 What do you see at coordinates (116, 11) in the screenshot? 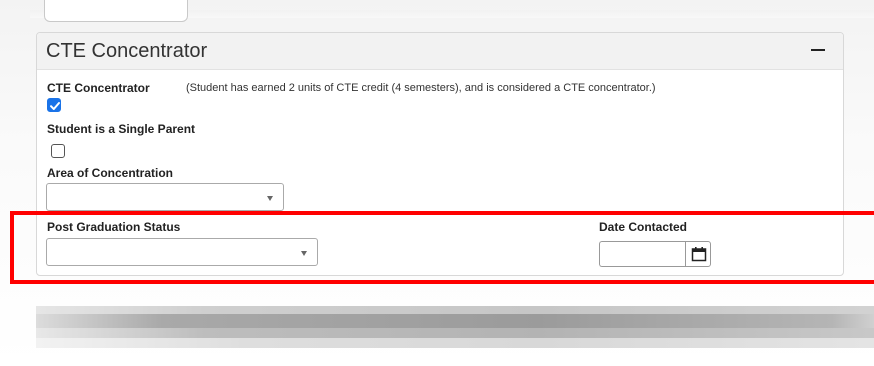
I see `previous-field-input` at bounding box center [116, 11].